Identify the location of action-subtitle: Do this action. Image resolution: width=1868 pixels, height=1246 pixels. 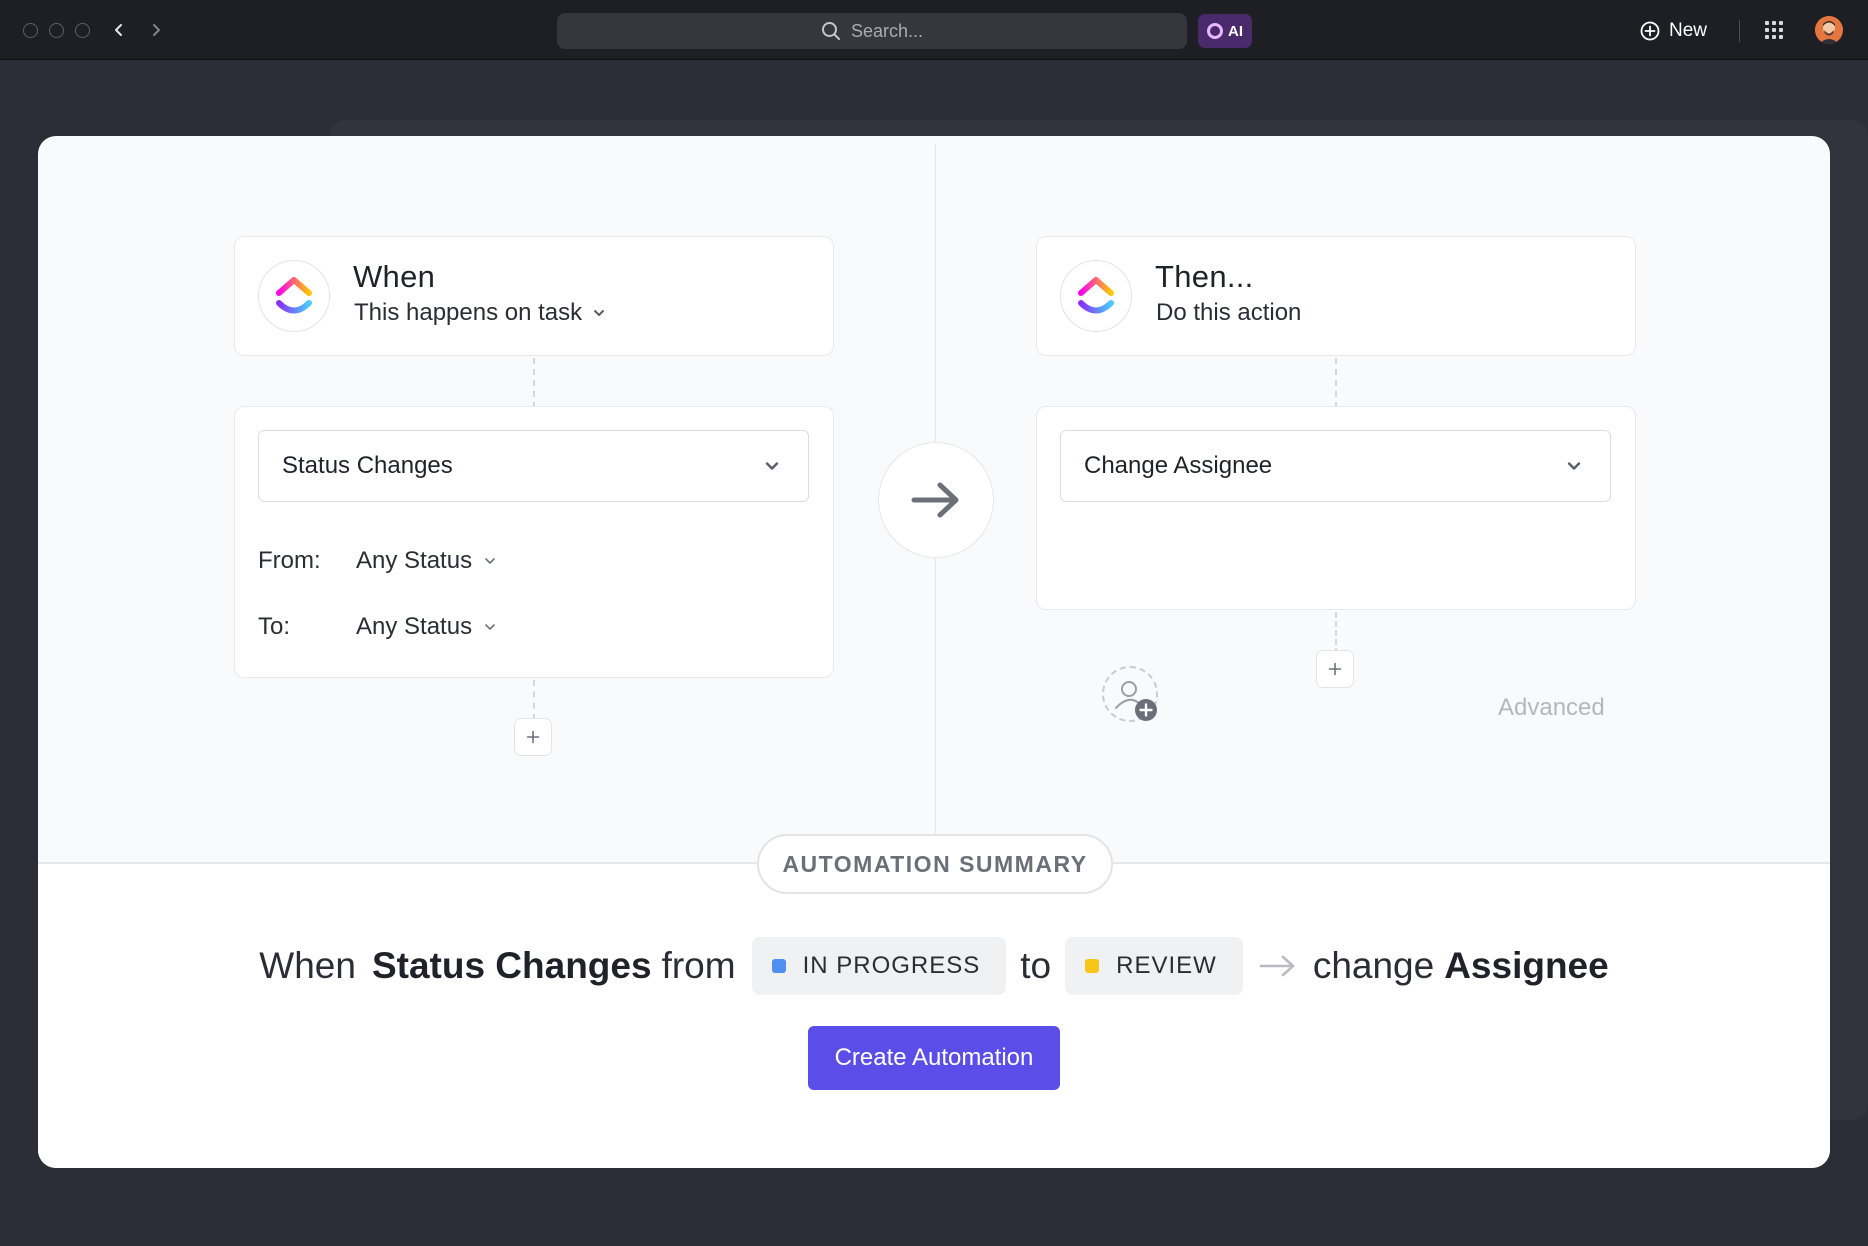
(1228, 313).